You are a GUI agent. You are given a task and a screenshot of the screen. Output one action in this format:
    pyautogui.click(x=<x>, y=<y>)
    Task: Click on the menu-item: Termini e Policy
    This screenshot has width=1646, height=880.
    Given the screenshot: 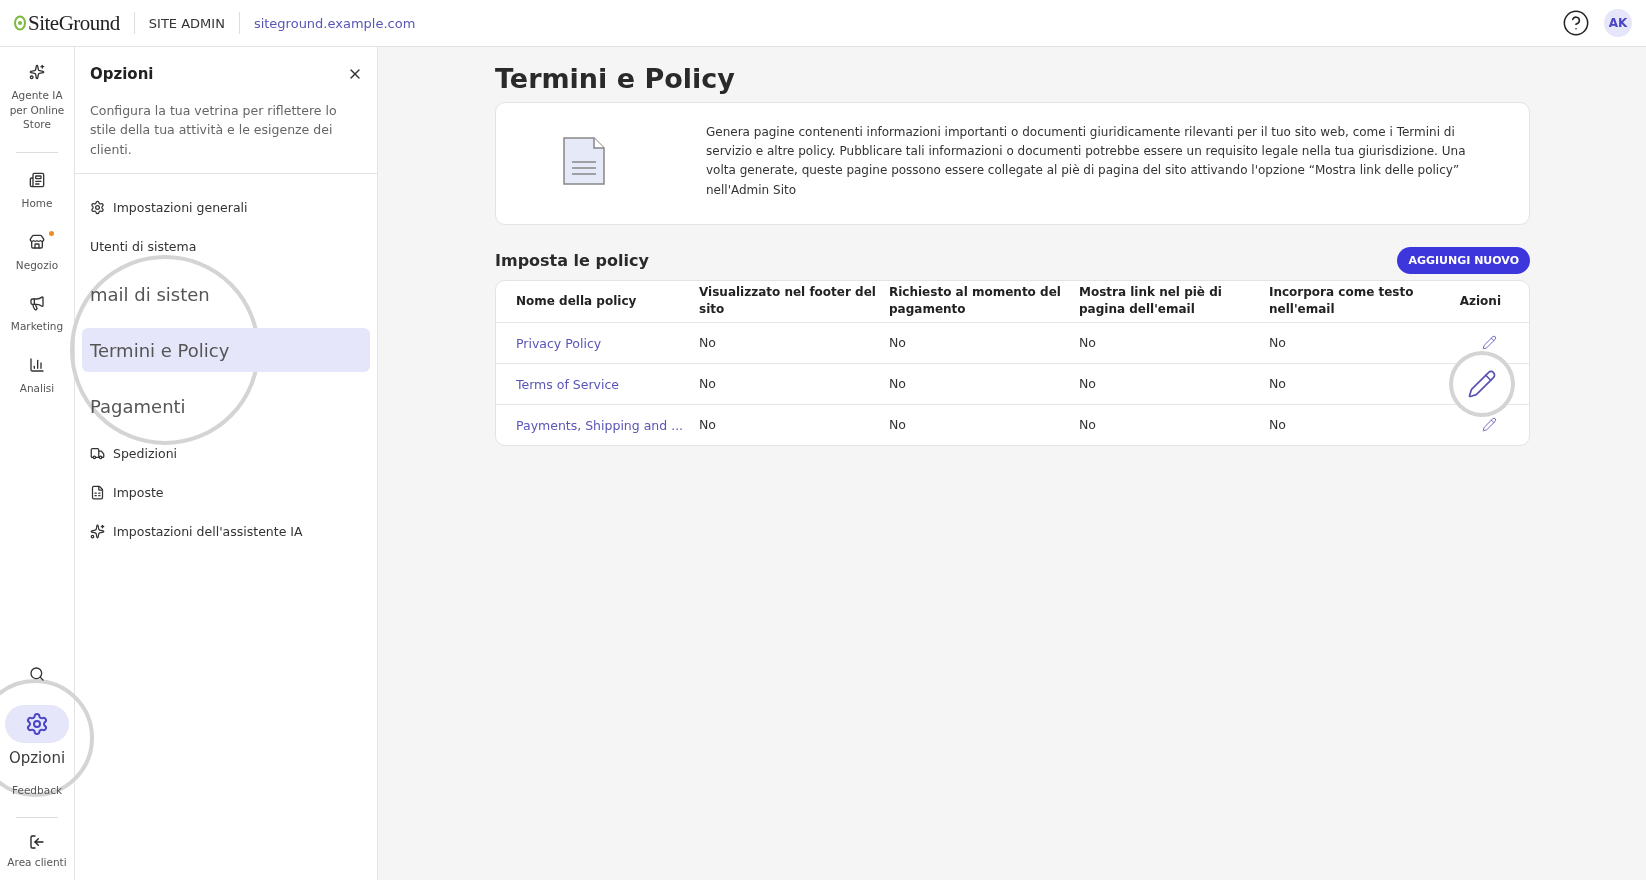 What is the action you would take?
    pyautogui.click(x=226, y=350)
    